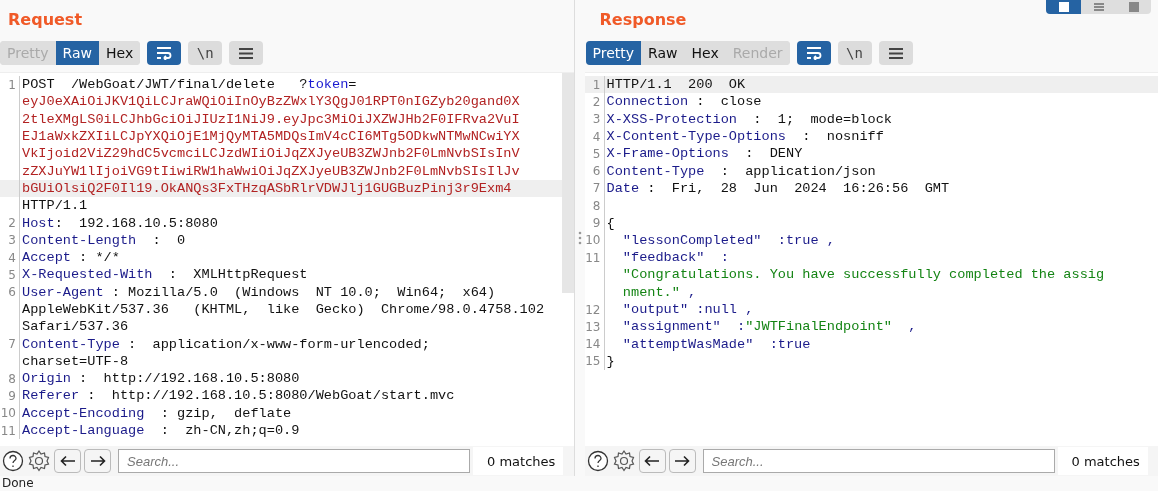 This screenshot has width=1158, height=491. I want to click on code-line: "output" :null ,, so click(687, 309).